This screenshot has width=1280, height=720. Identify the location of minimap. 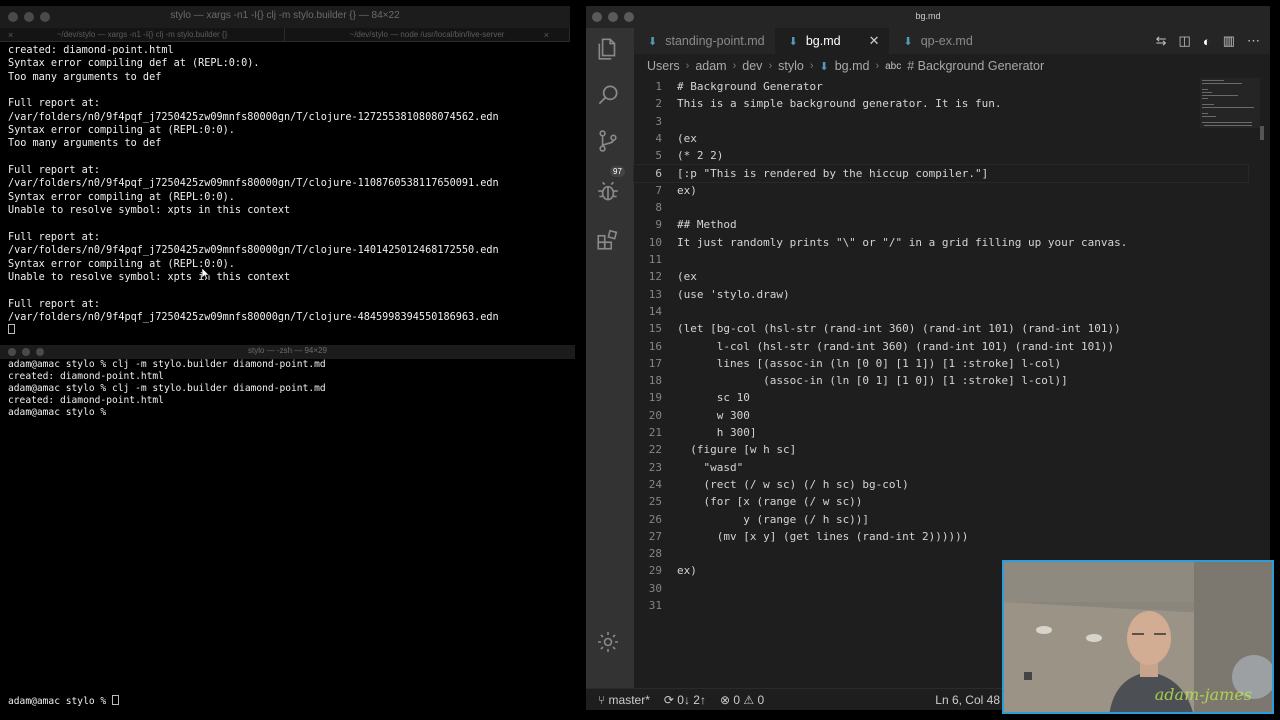
(1230, 103).